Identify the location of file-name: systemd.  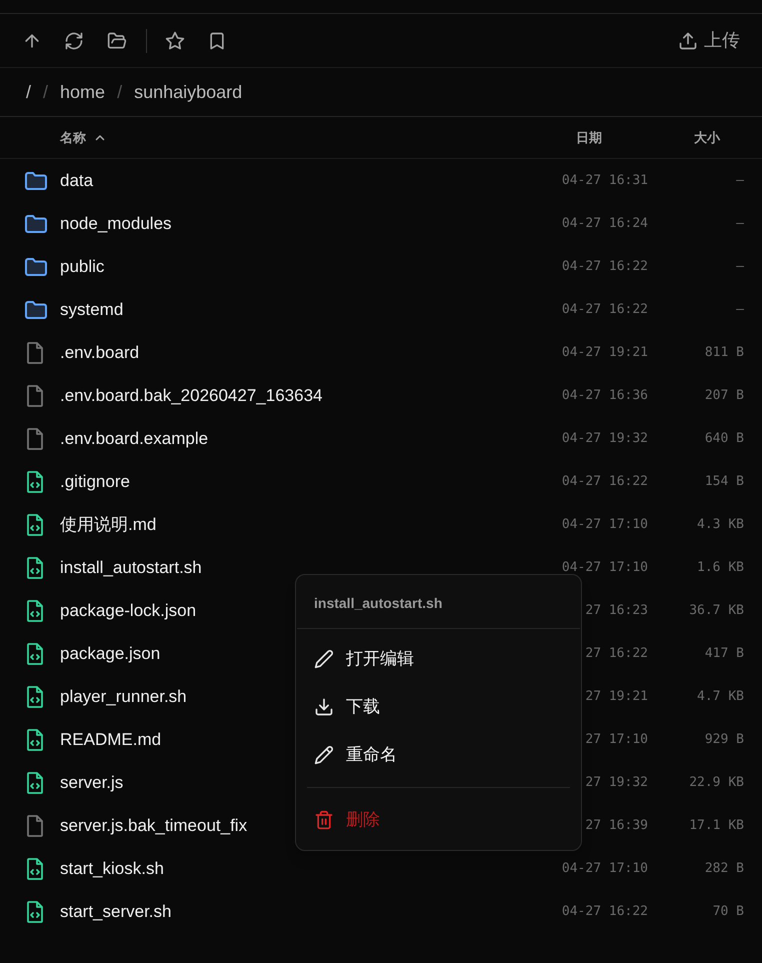
(92, 309).